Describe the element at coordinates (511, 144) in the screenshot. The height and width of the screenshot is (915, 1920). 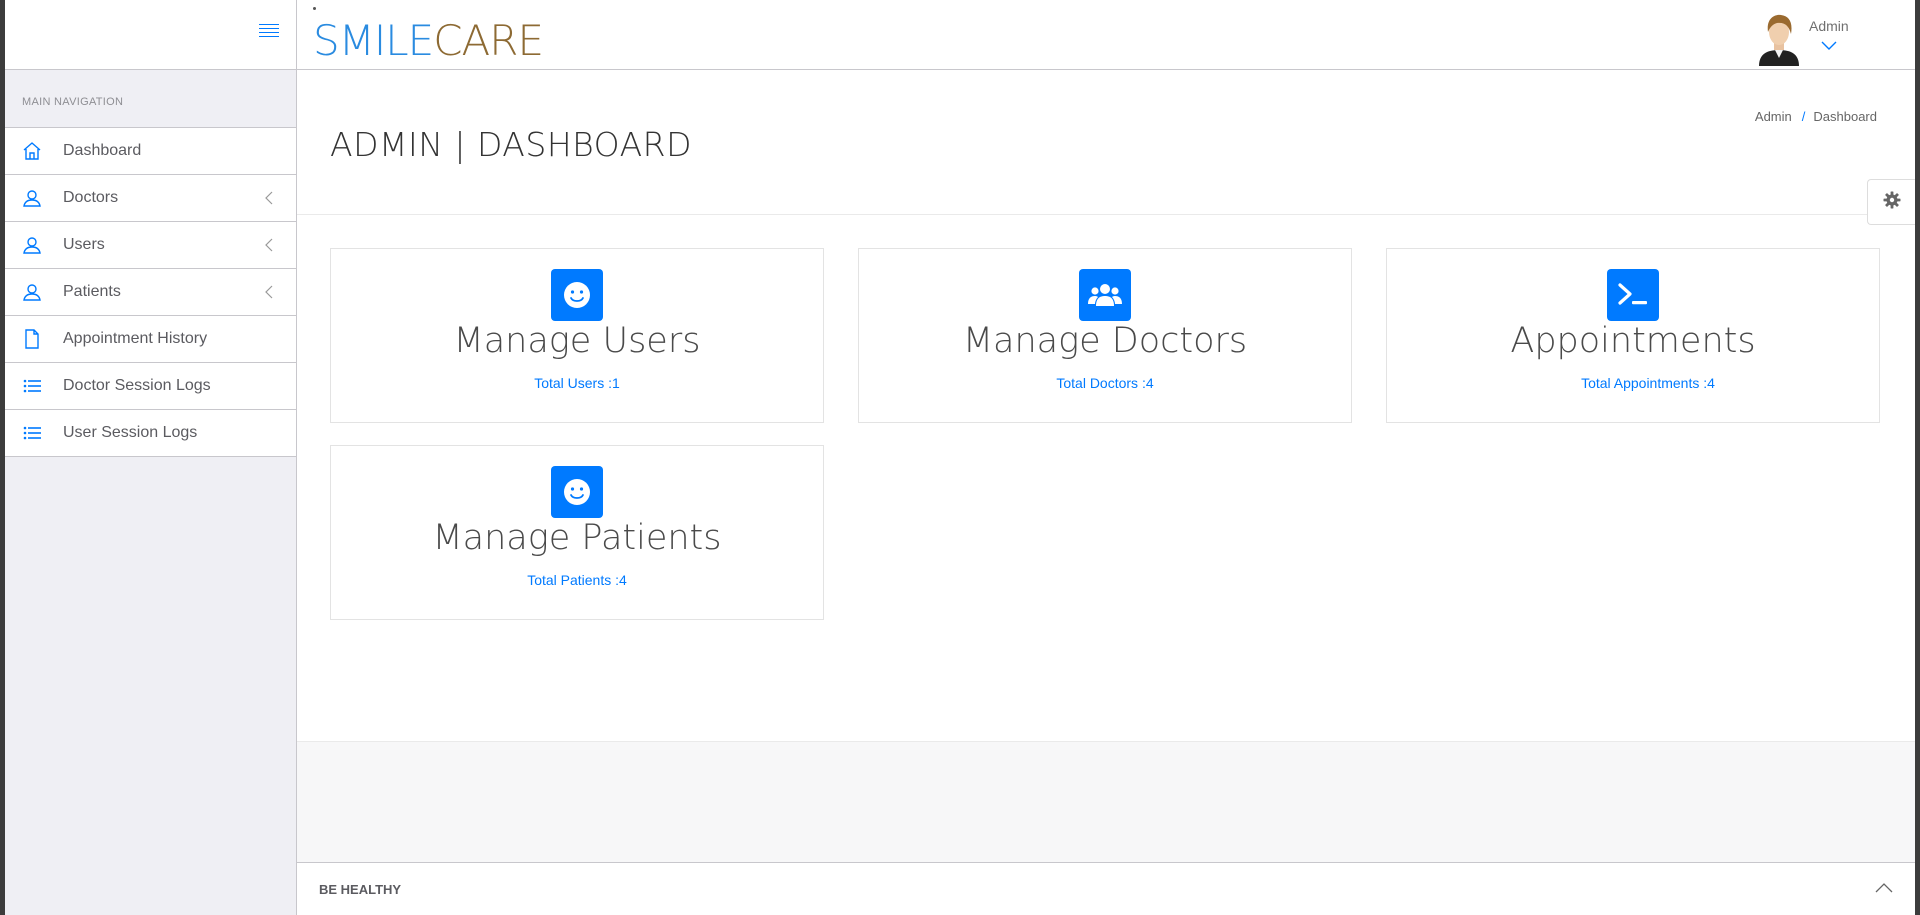
I see `page-title: ADMIN | DASHBOARD` at that location.